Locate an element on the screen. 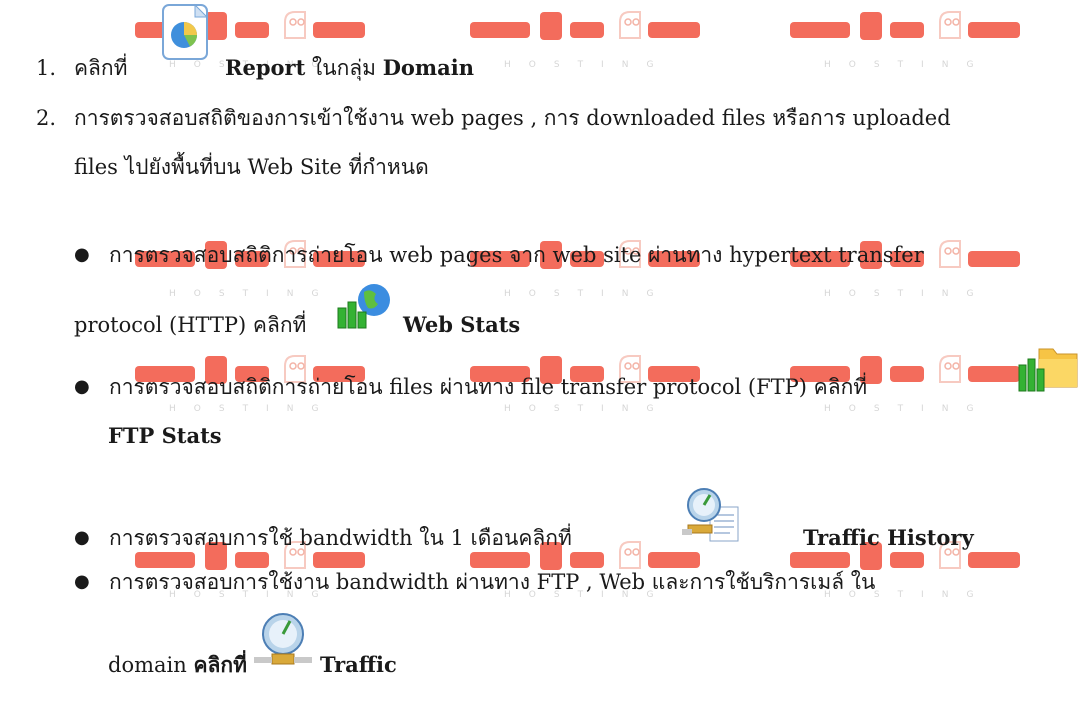 This screenshot has height=702, width=1081. step1-click-text: คลิกที่ is located at coordinates (101, 68).